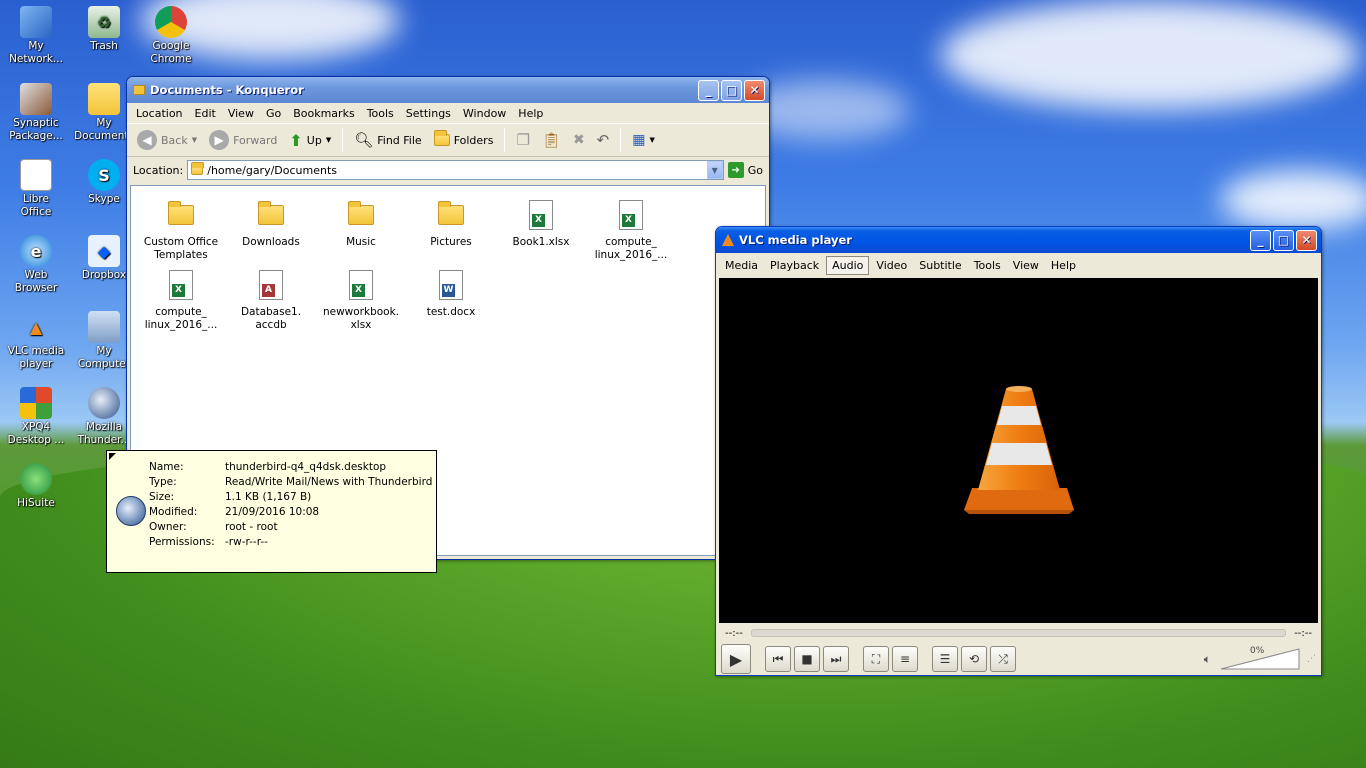 This screenshot has width=1366, height=768. I want to click on konqueror-menu-help: Help, so click(530, 113).